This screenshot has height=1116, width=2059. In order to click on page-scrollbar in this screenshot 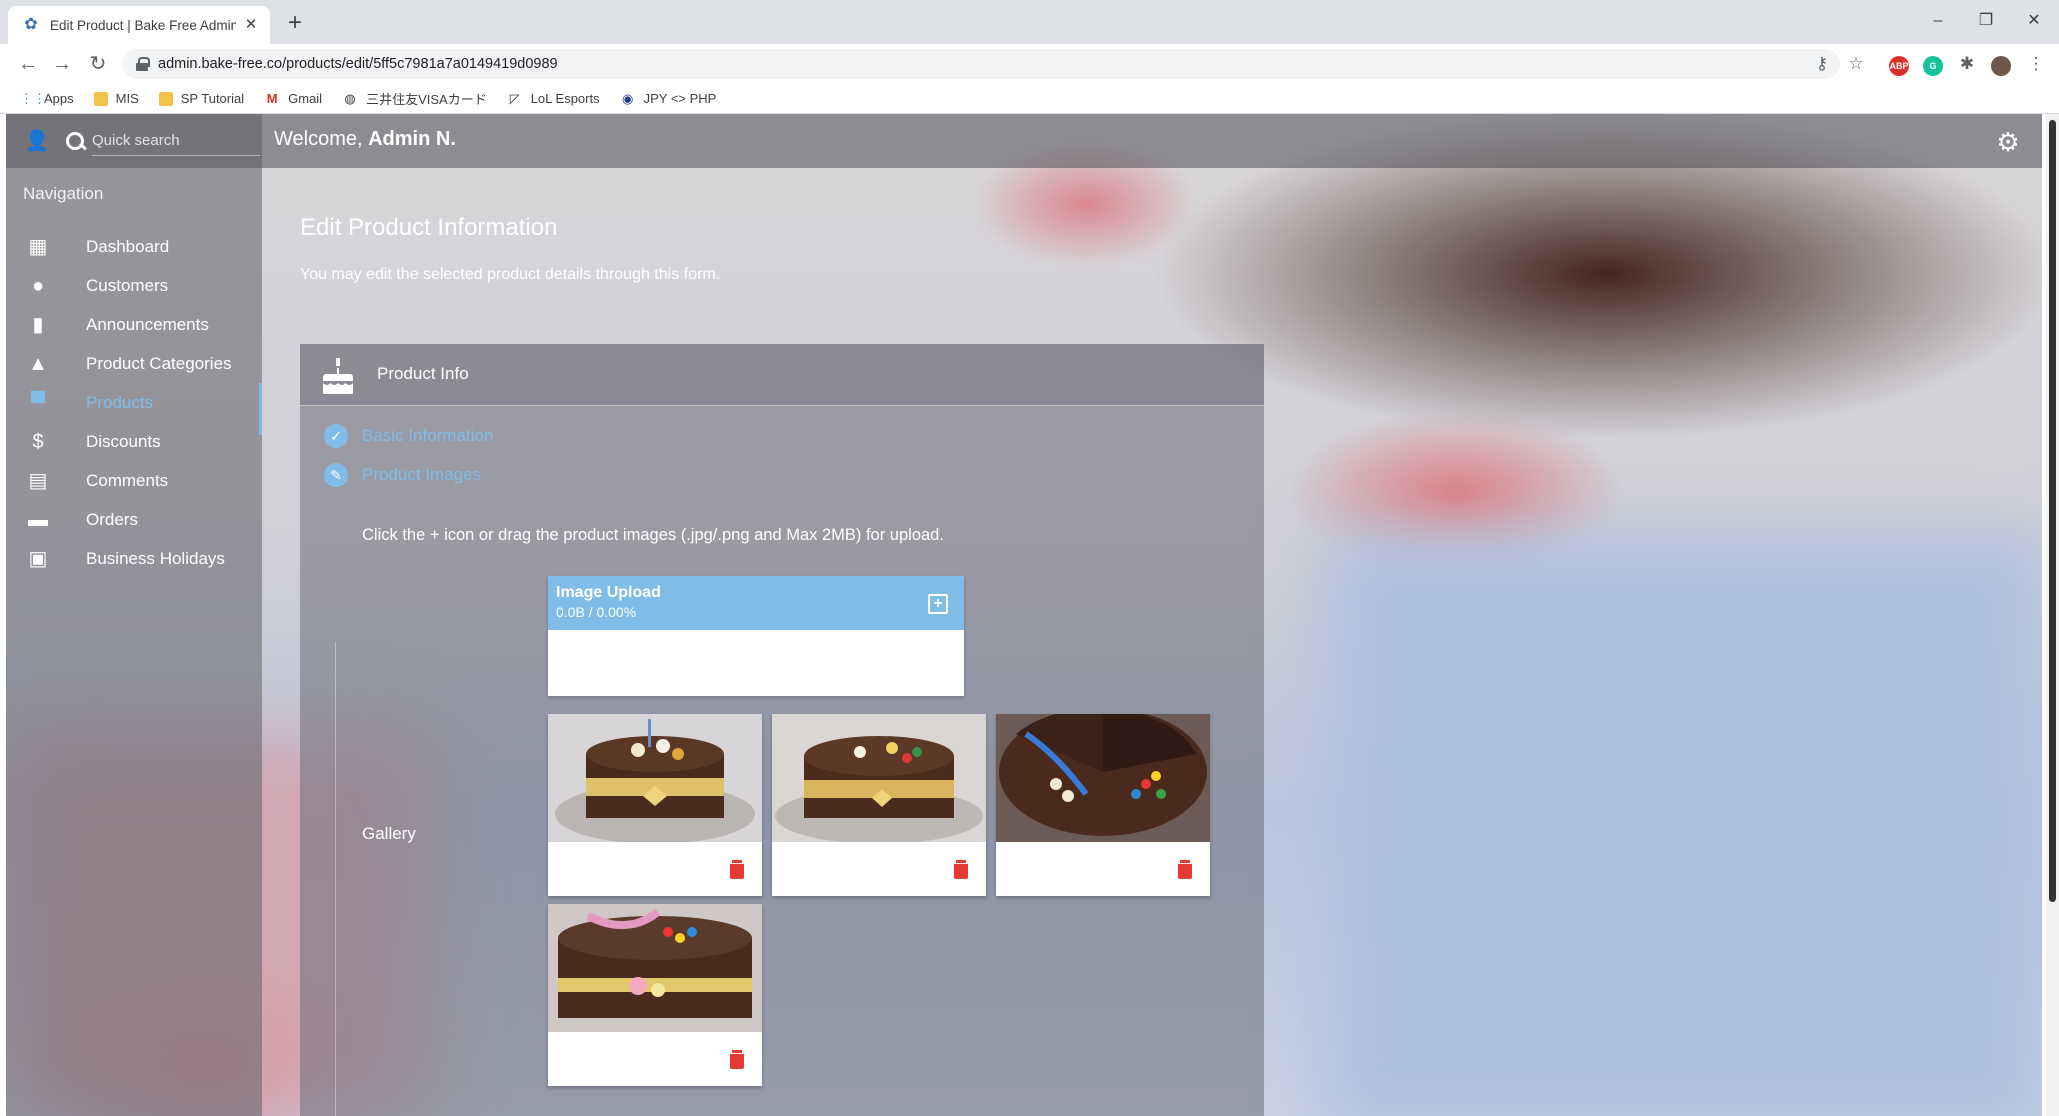, I will do `click(2052, 615)`.